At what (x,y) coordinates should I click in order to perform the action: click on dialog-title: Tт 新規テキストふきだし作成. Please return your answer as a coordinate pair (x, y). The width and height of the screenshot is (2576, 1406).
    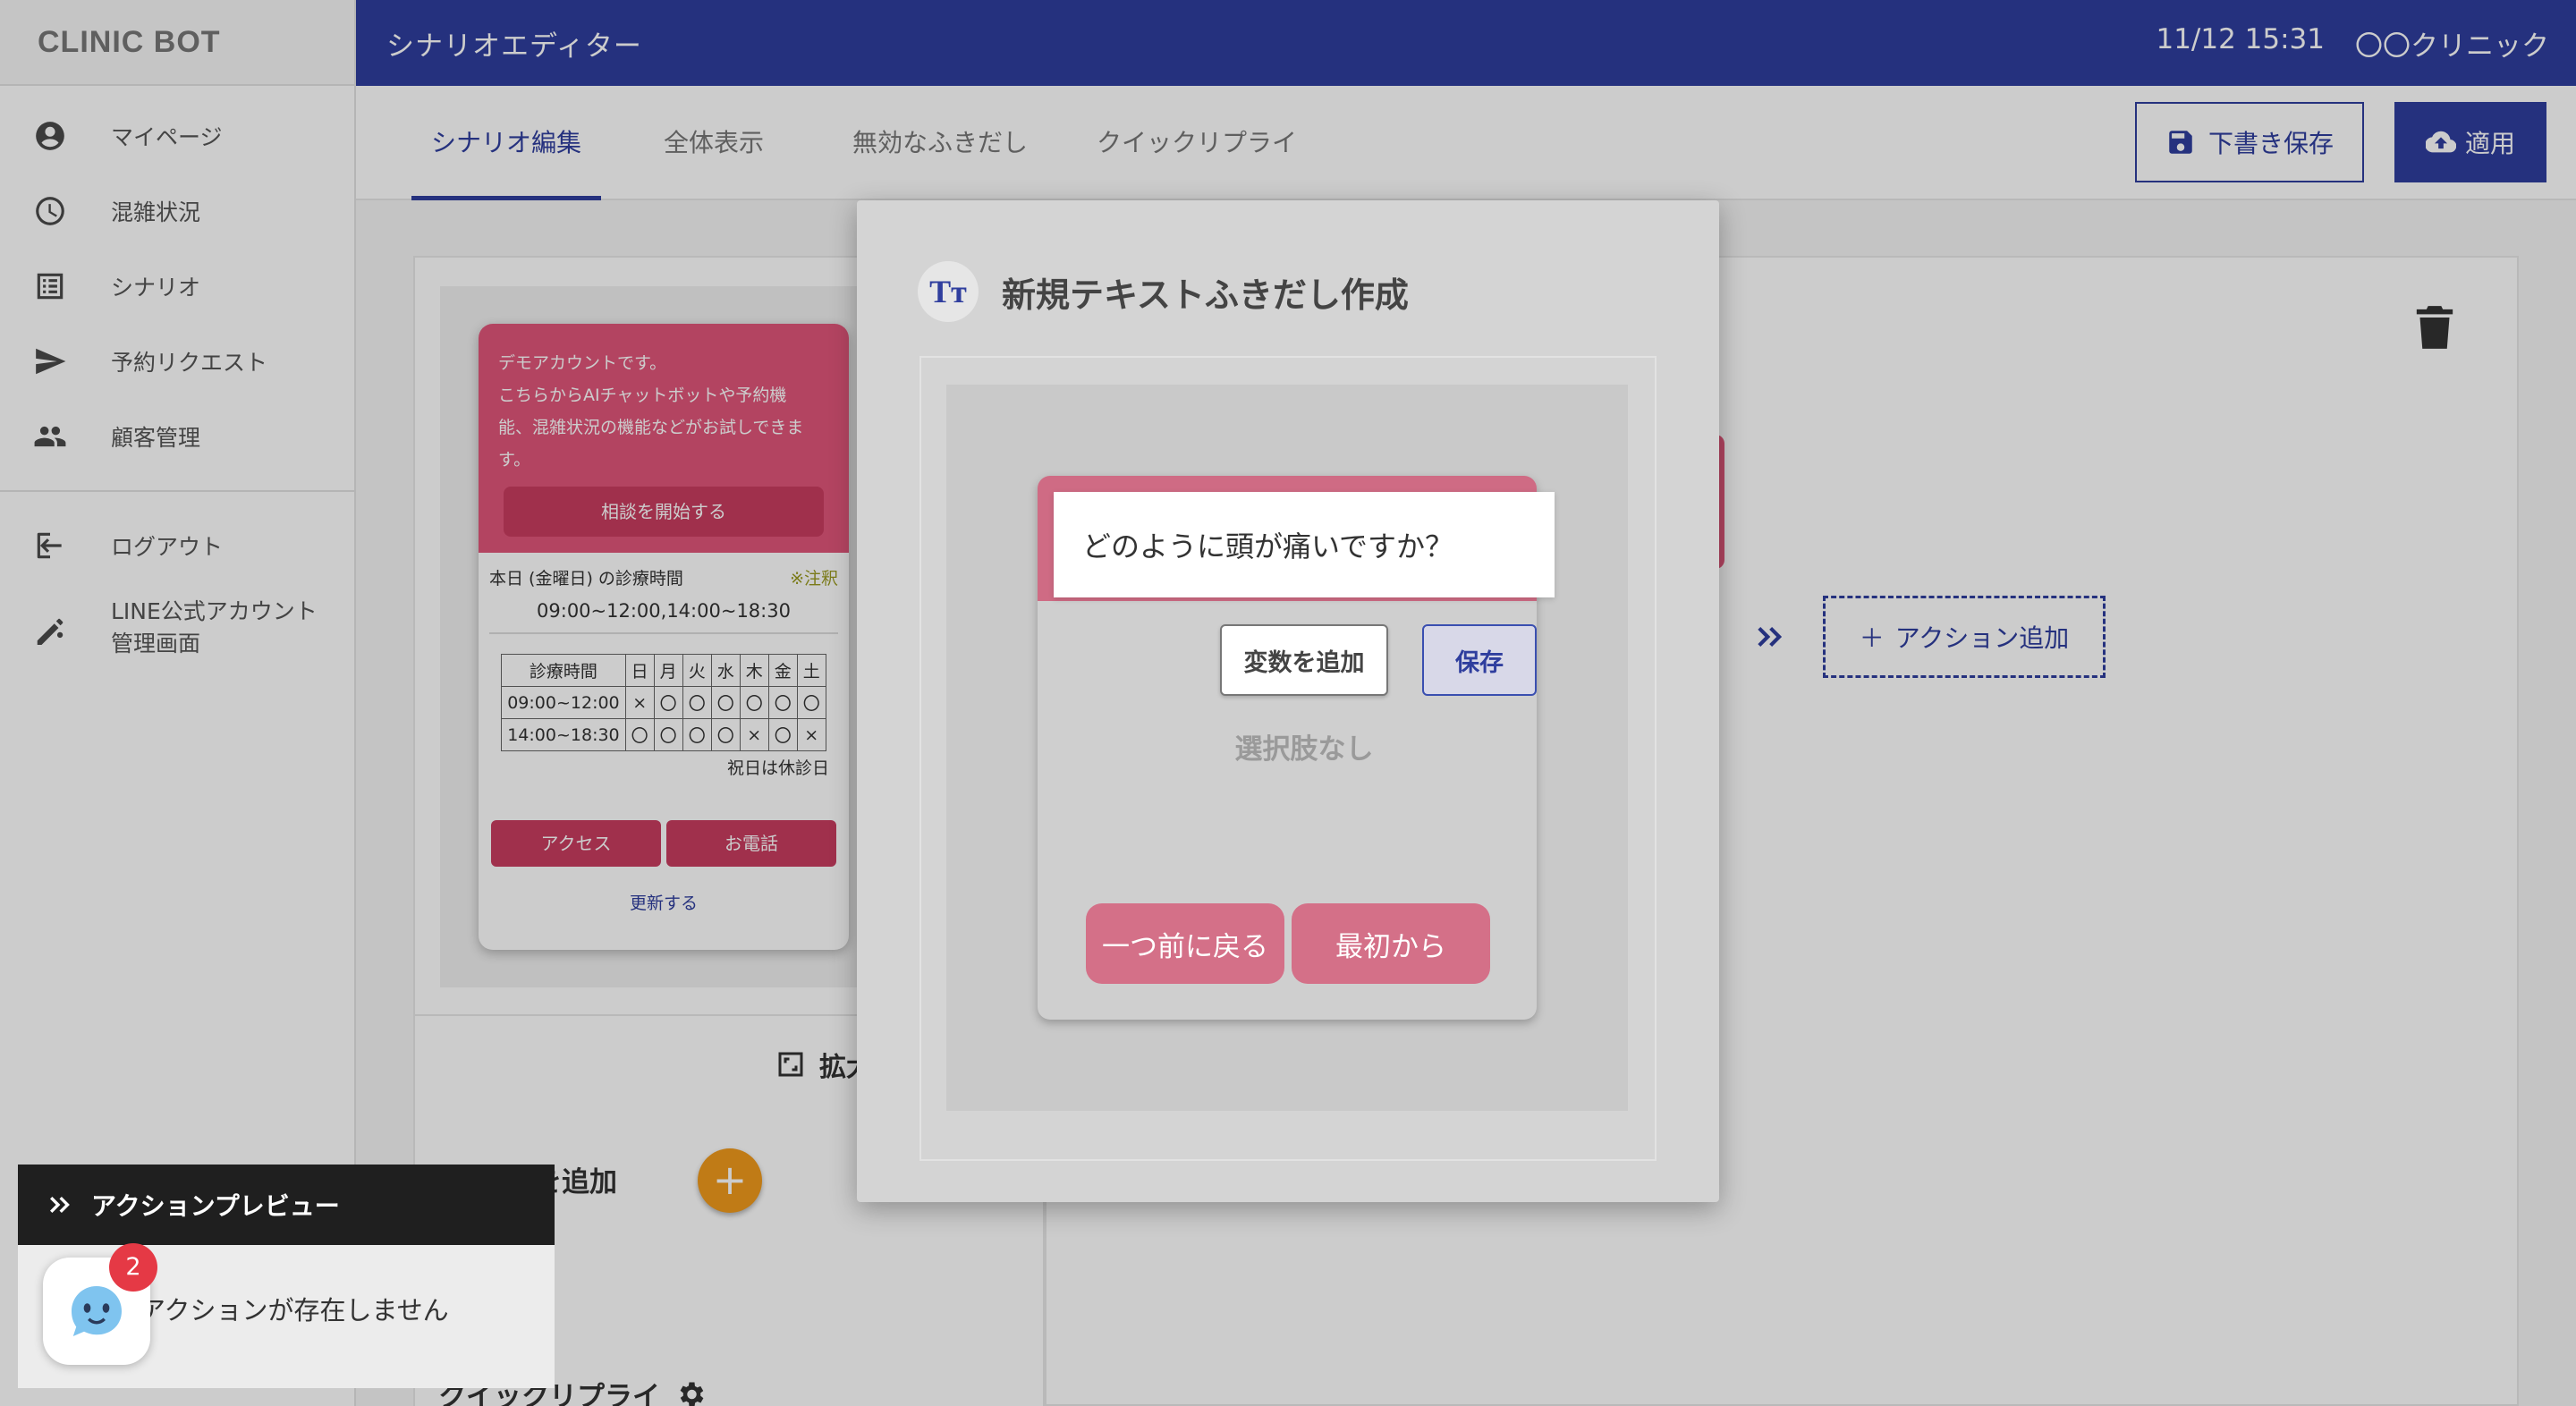
    Looking at the image, I should click on (1163, 292).